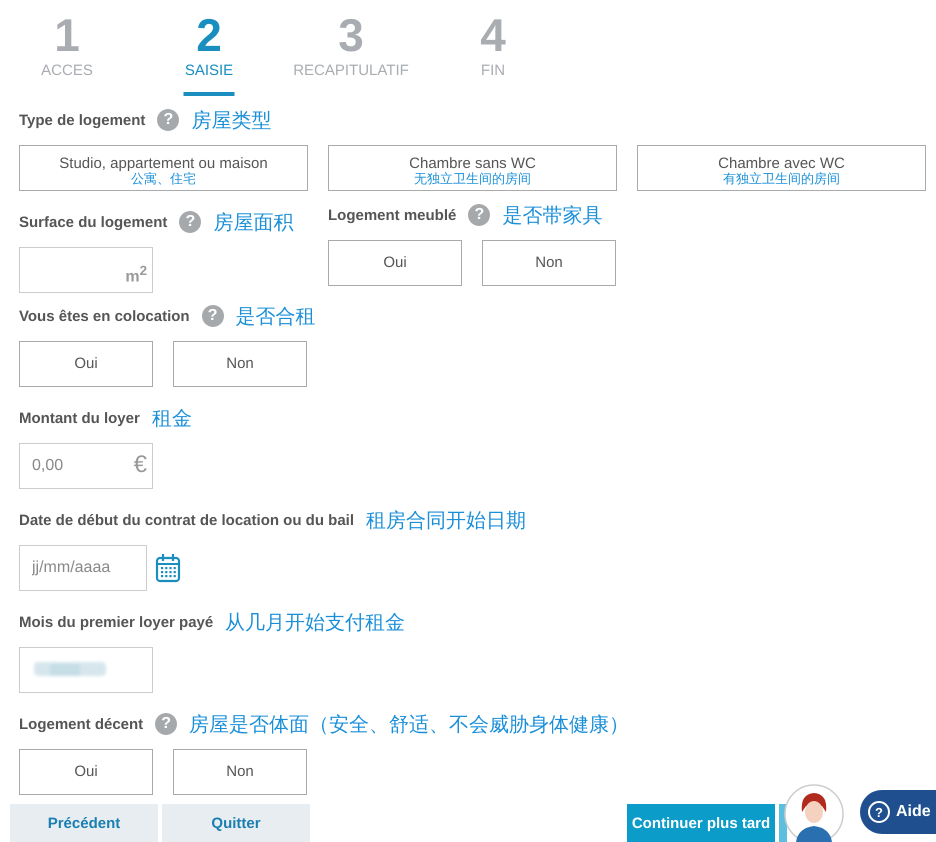 The width and height of the screenshot is (936, 842). I want to click on option-button: Chambre avec WC 有独立卫生间的房间, so click(781, 168).